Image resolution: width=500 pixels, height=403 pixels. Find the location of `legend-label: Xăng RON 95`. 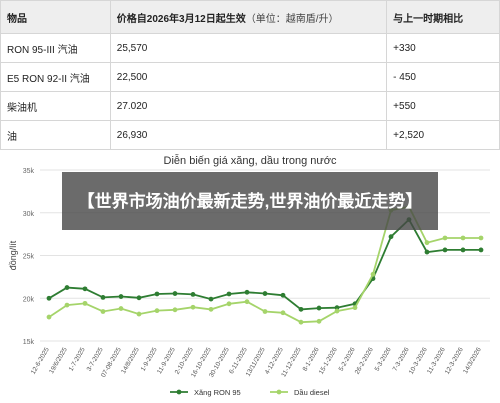

legend-label: Xăng RON 95 is located at coordinates (217, 392).